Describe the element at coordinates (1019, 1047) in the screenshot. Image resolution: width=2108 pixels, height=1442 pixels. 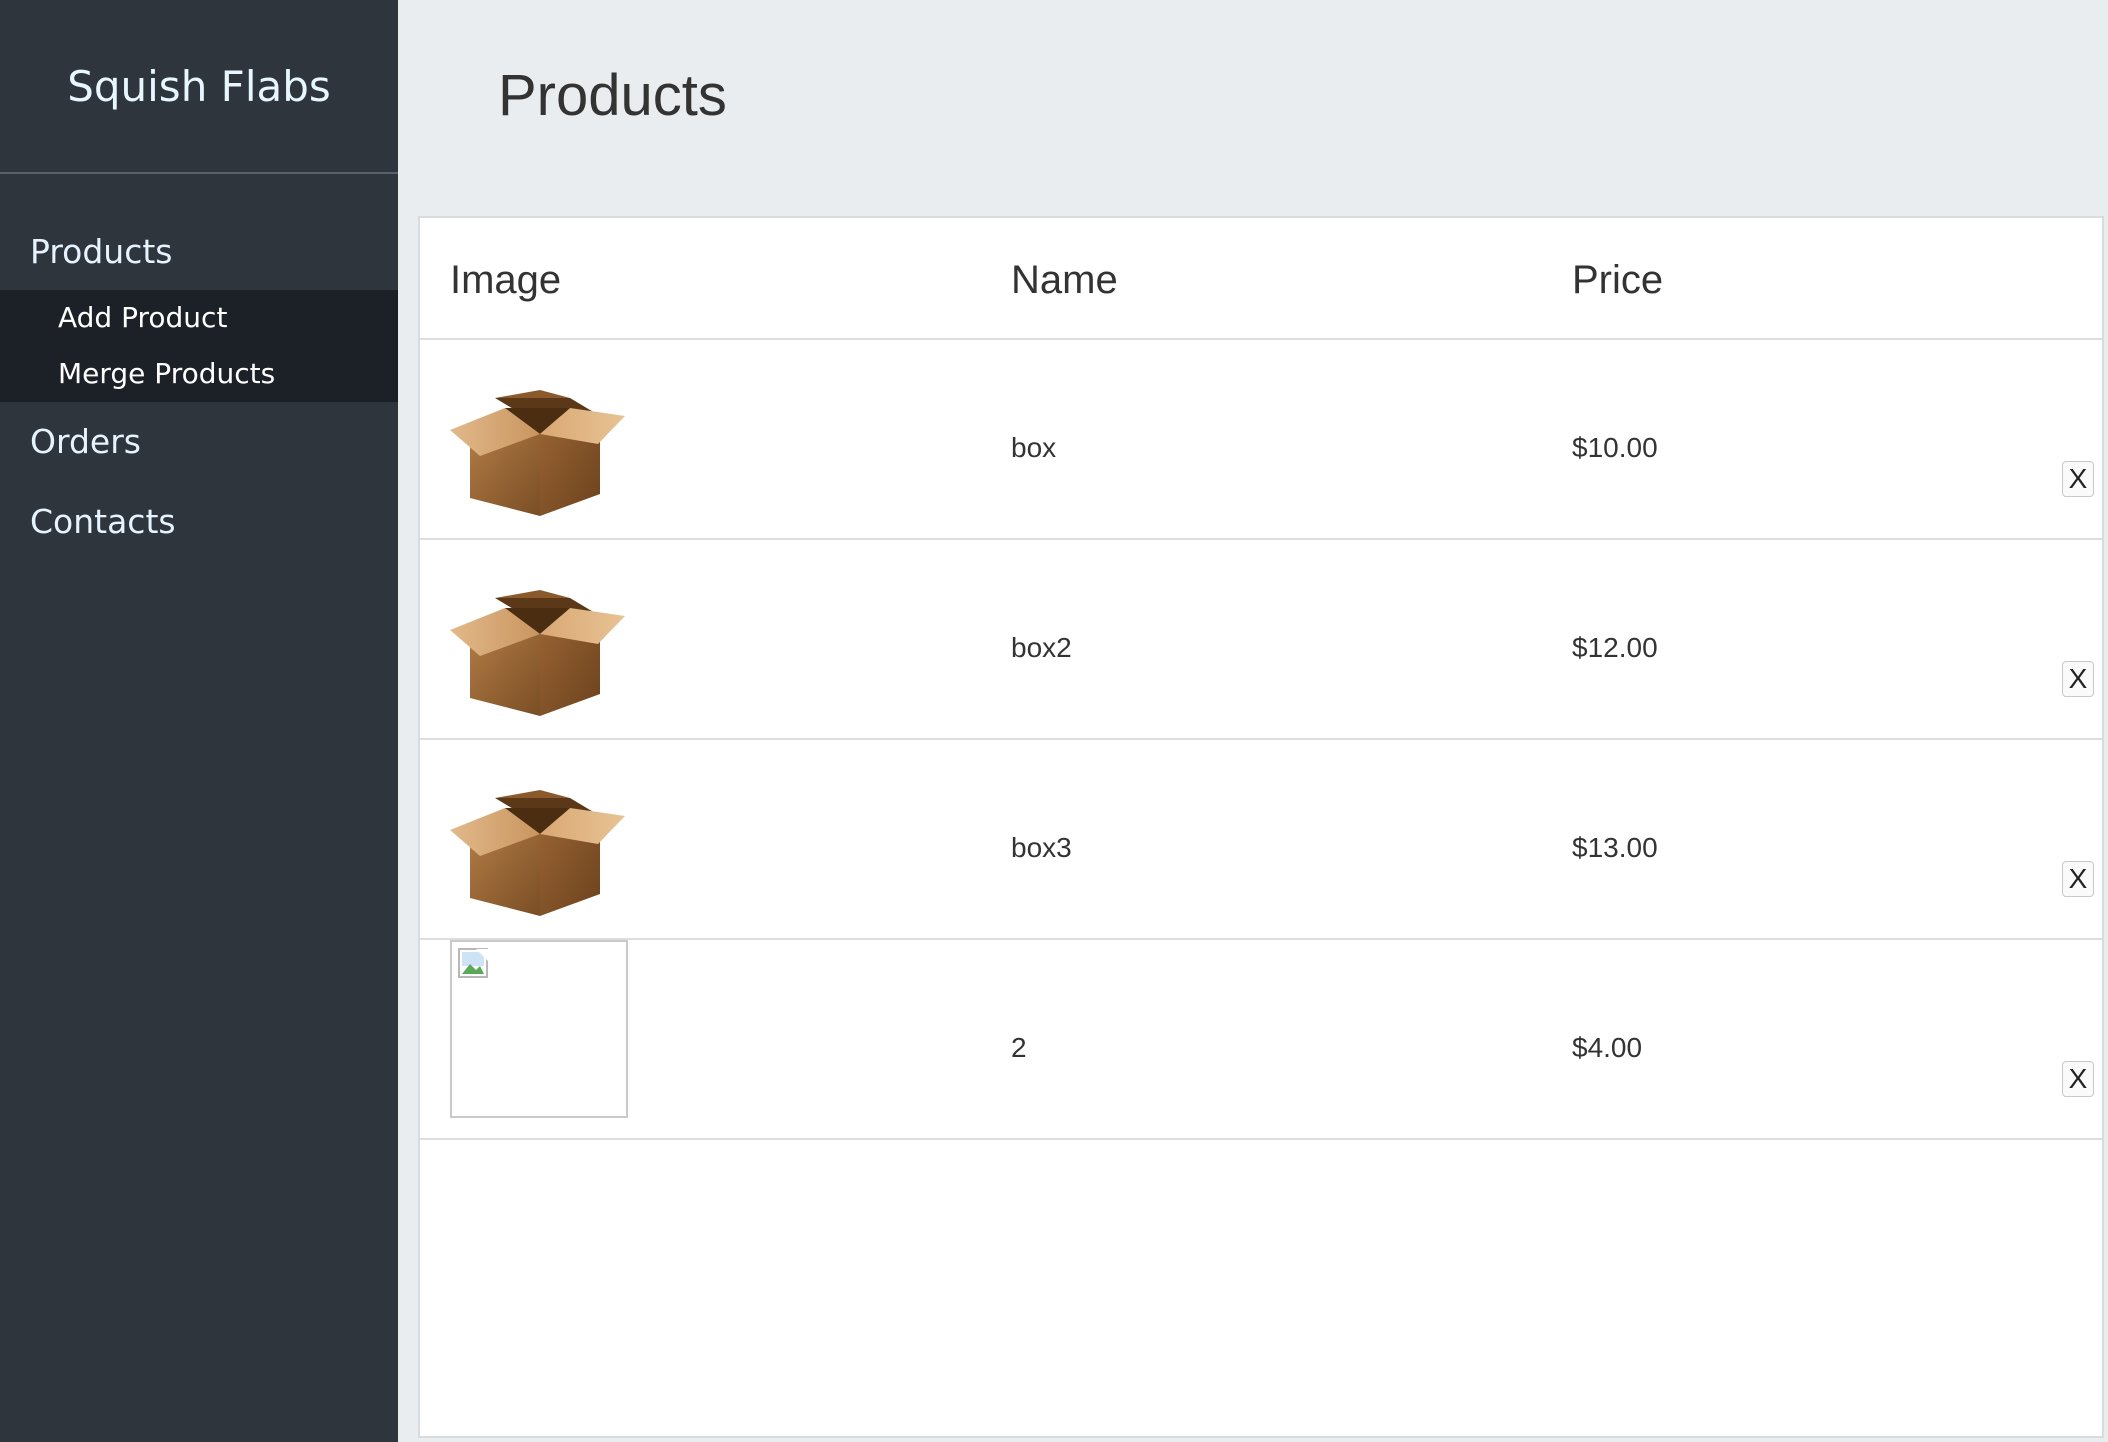
I see `product-name: 2` at that location.